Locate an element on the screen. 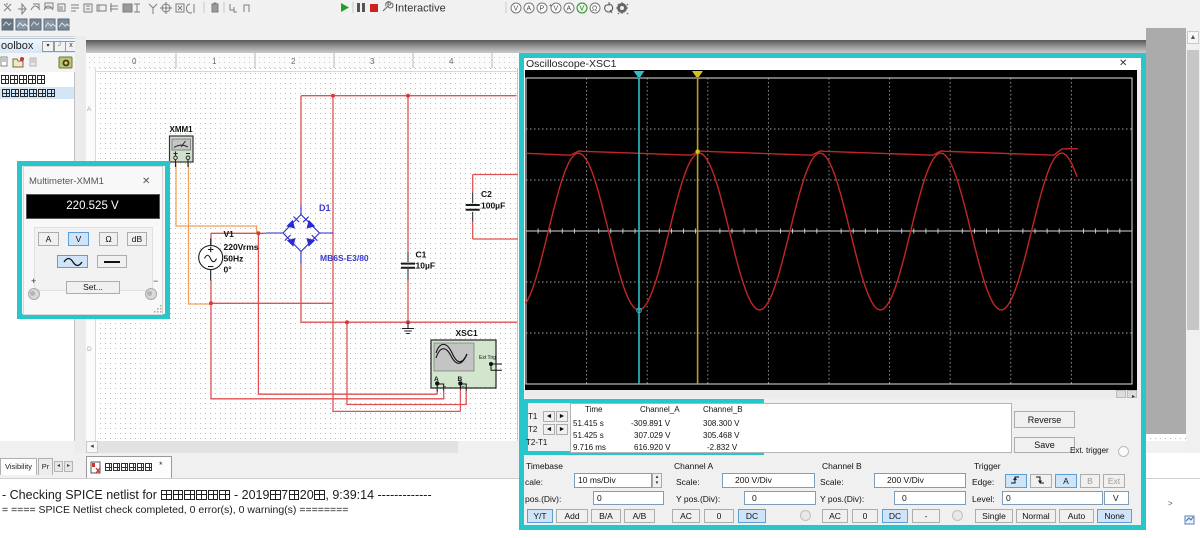 This screenshot has height=538, width=1200. svg-text: XMM1 is located at coordinates (182, 129).